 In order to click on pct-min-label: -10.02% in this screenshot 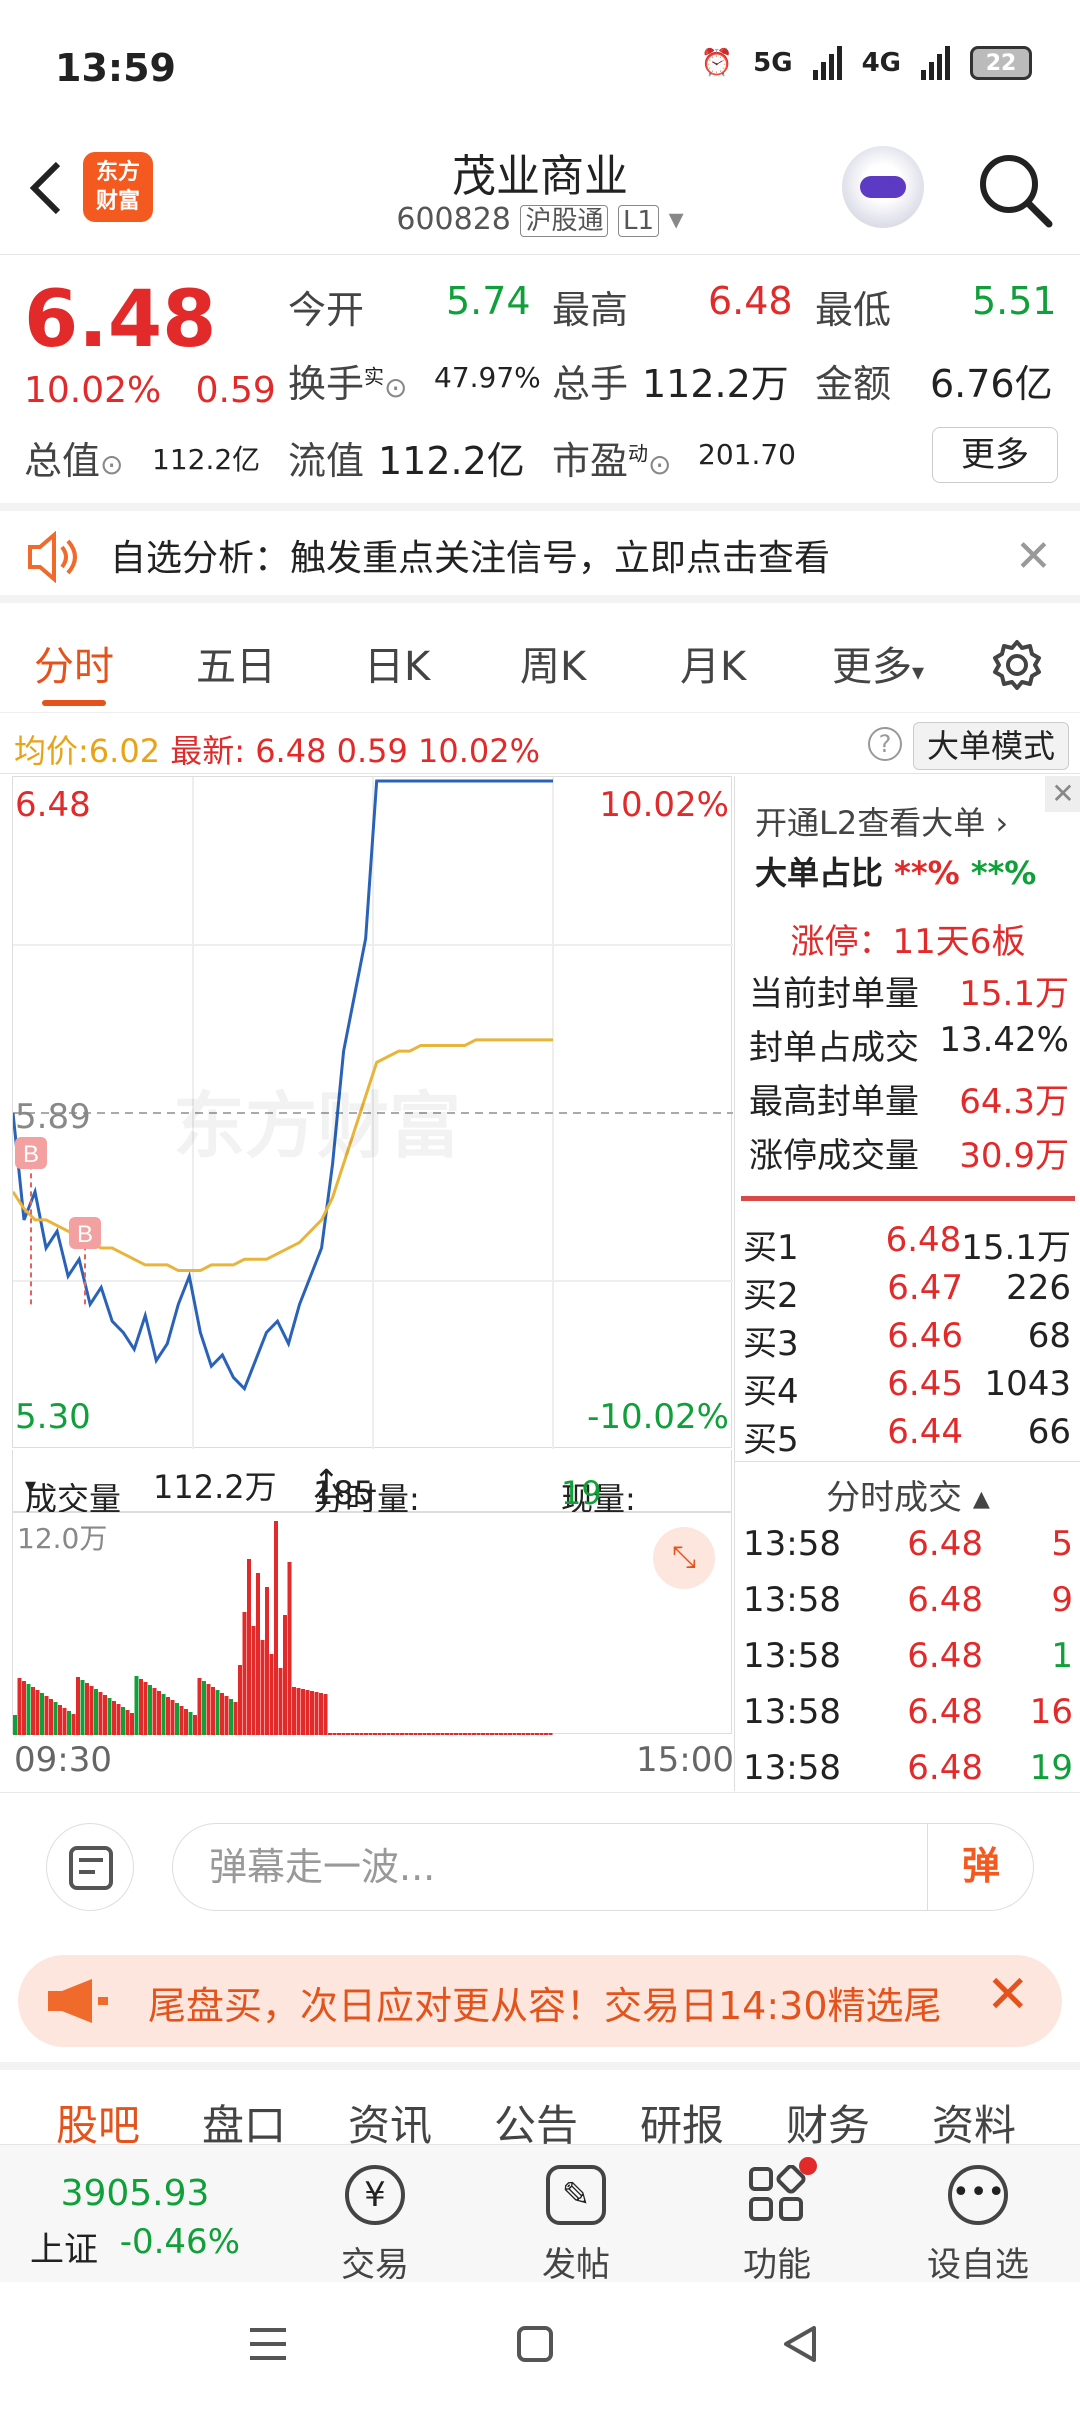, I will do `click(658, 1417)`.